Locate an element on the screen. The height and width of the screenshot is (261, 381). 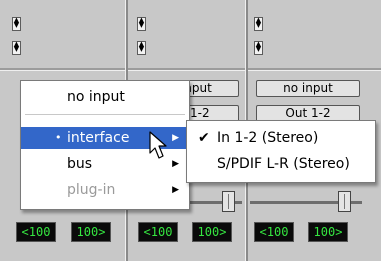
interface-submenu: ✔ In 1-2 (Stereo) S/PDIF L-R (Stereo) is located at coordinates (281, 151).